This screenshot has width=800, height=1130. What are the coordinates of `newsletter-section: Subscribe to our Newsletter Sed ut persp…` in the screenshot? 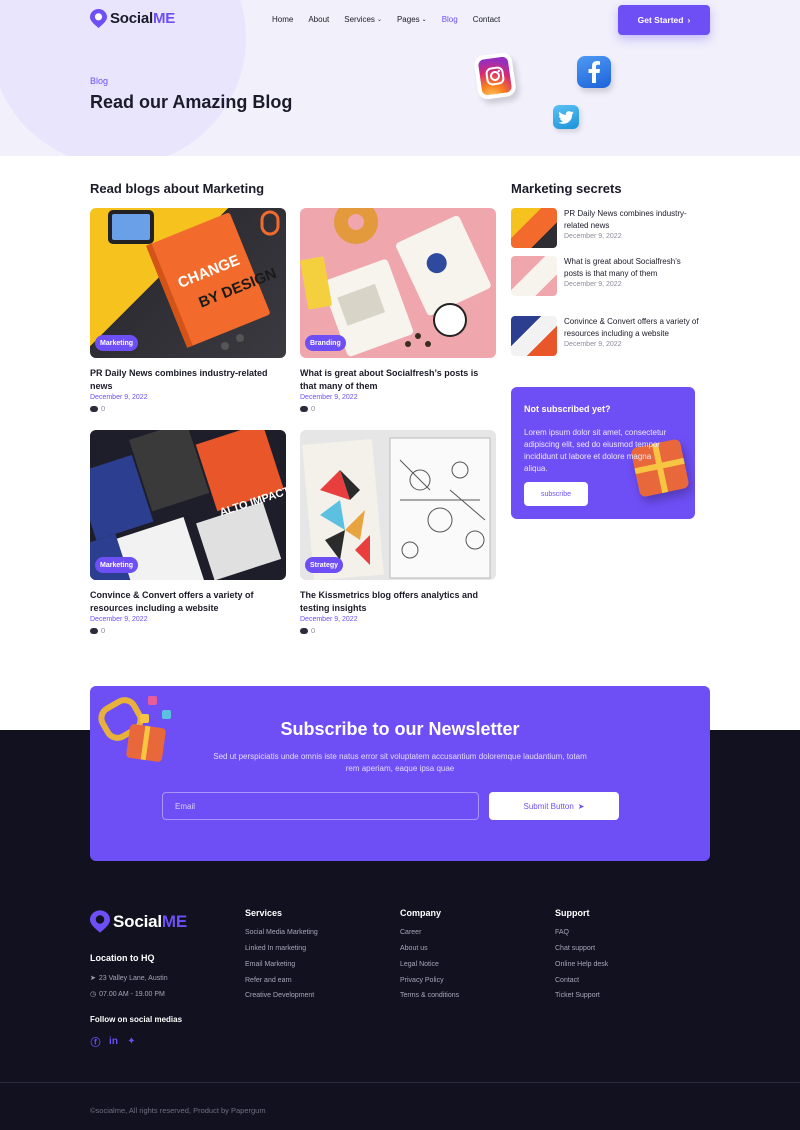 It's located at (400, 773).